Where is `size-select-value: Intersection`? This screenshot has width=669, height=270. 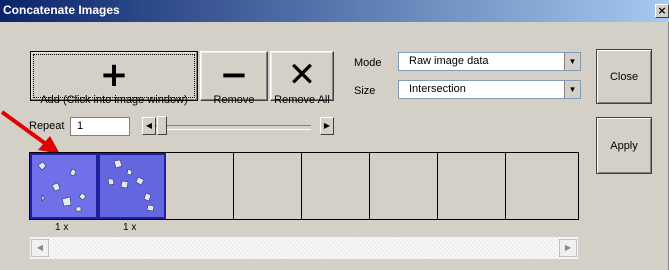
size-select-value: Intersection is located at coordinates (437, 89).